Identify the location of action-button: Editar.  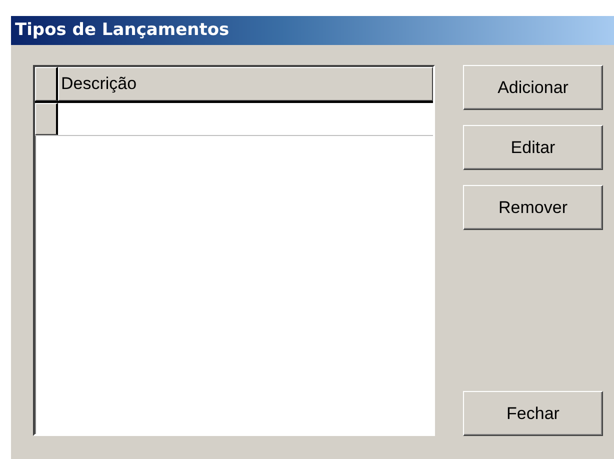
(533, 147).